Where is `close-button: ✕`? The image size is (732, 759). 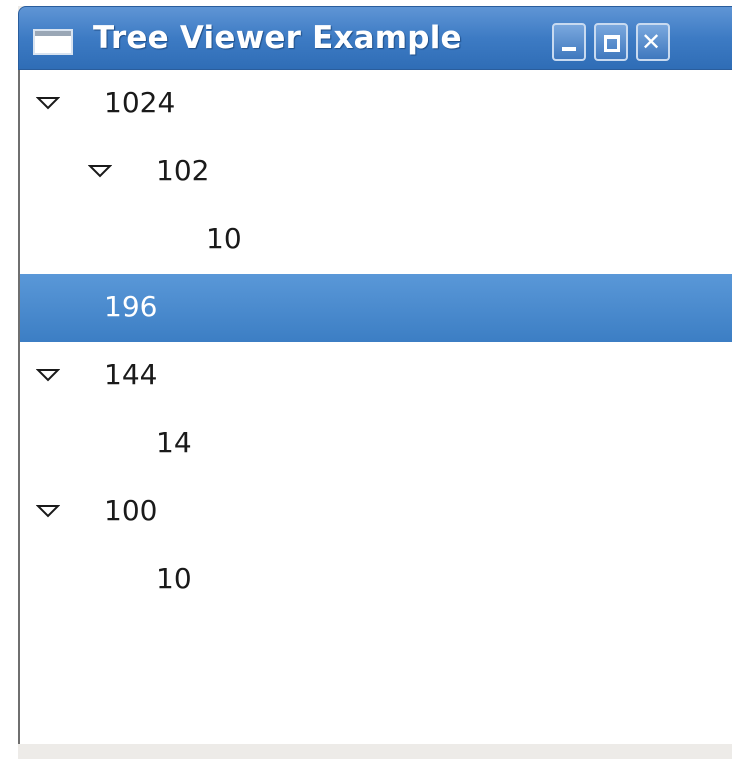 close-button: ✕ is located at coordinates (653, 42).